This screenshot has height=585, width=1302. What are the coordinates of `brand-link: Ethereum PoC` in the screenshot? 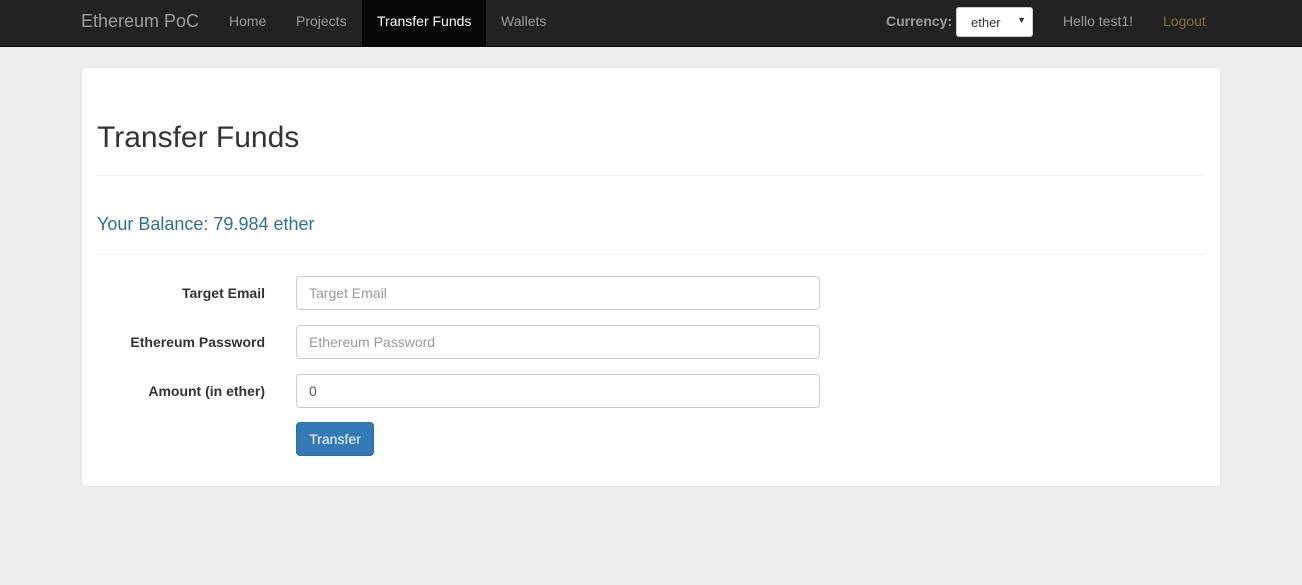 It's located at (140, 23).